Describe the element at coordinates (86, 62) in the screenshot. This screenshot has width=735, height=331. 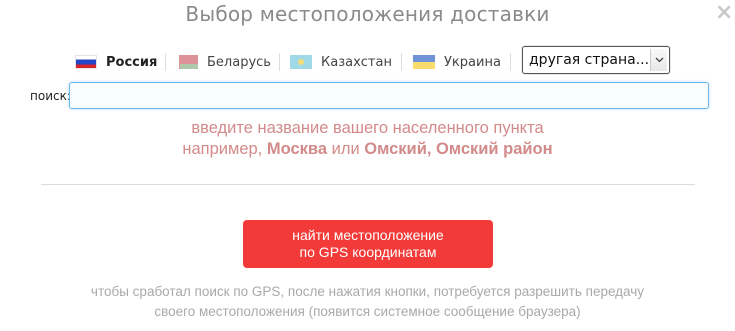
I see `russia-flag-icon` at that location.